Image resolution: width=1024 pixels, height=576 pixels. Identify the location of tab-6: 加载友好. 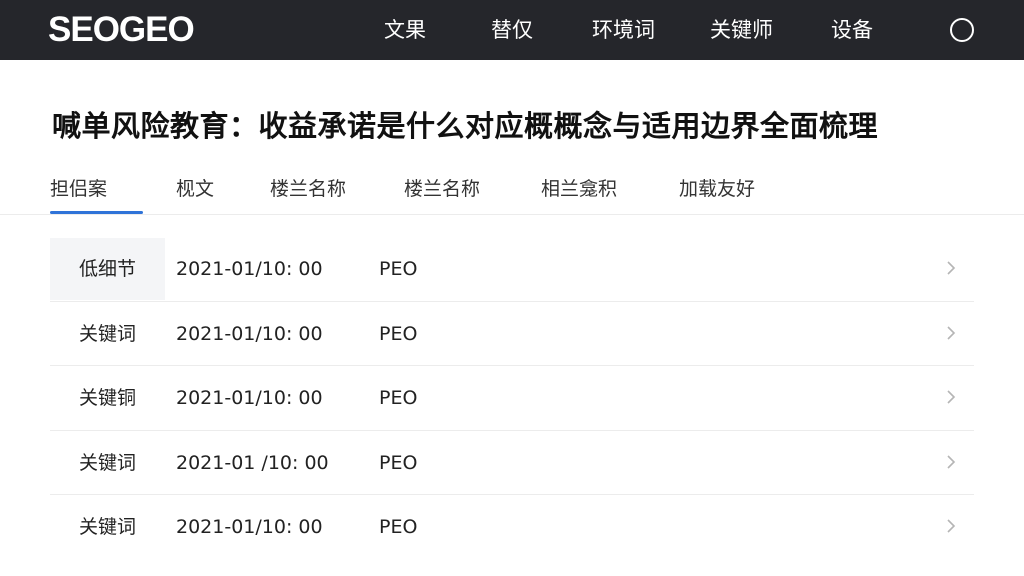
(717, 189).